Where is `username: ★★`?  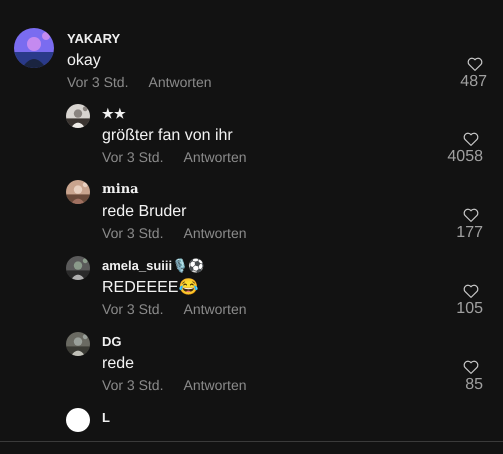
username: ★★ is located at coordinates (292, 114).